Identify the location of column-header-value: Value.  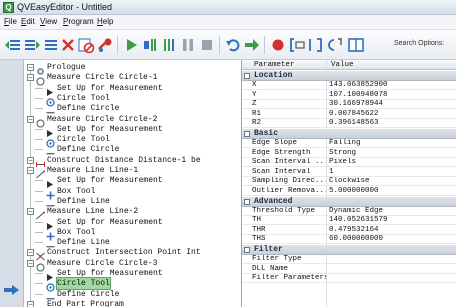
(342, 65).